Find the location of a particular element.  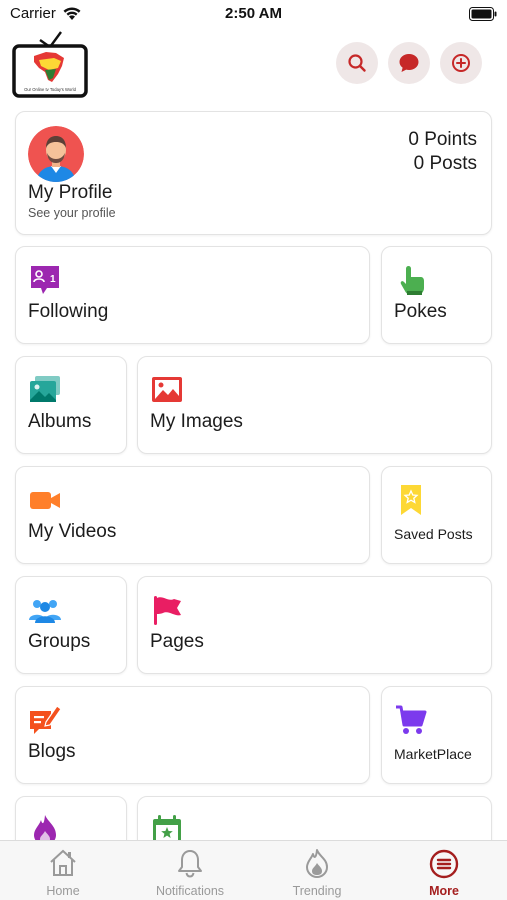

clock: 2:50 AM is located at coordinates (253, 13).